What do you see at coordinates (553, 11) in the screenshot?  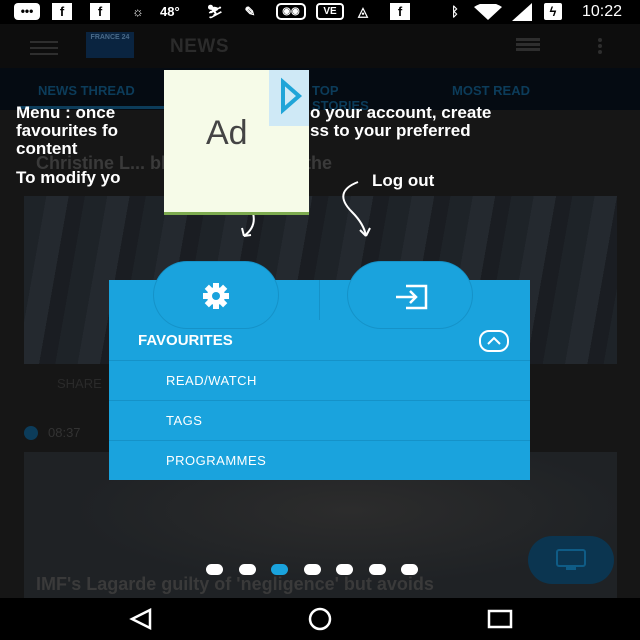 I see `battery-icon: ϟ` at bounding box center [553, 11].